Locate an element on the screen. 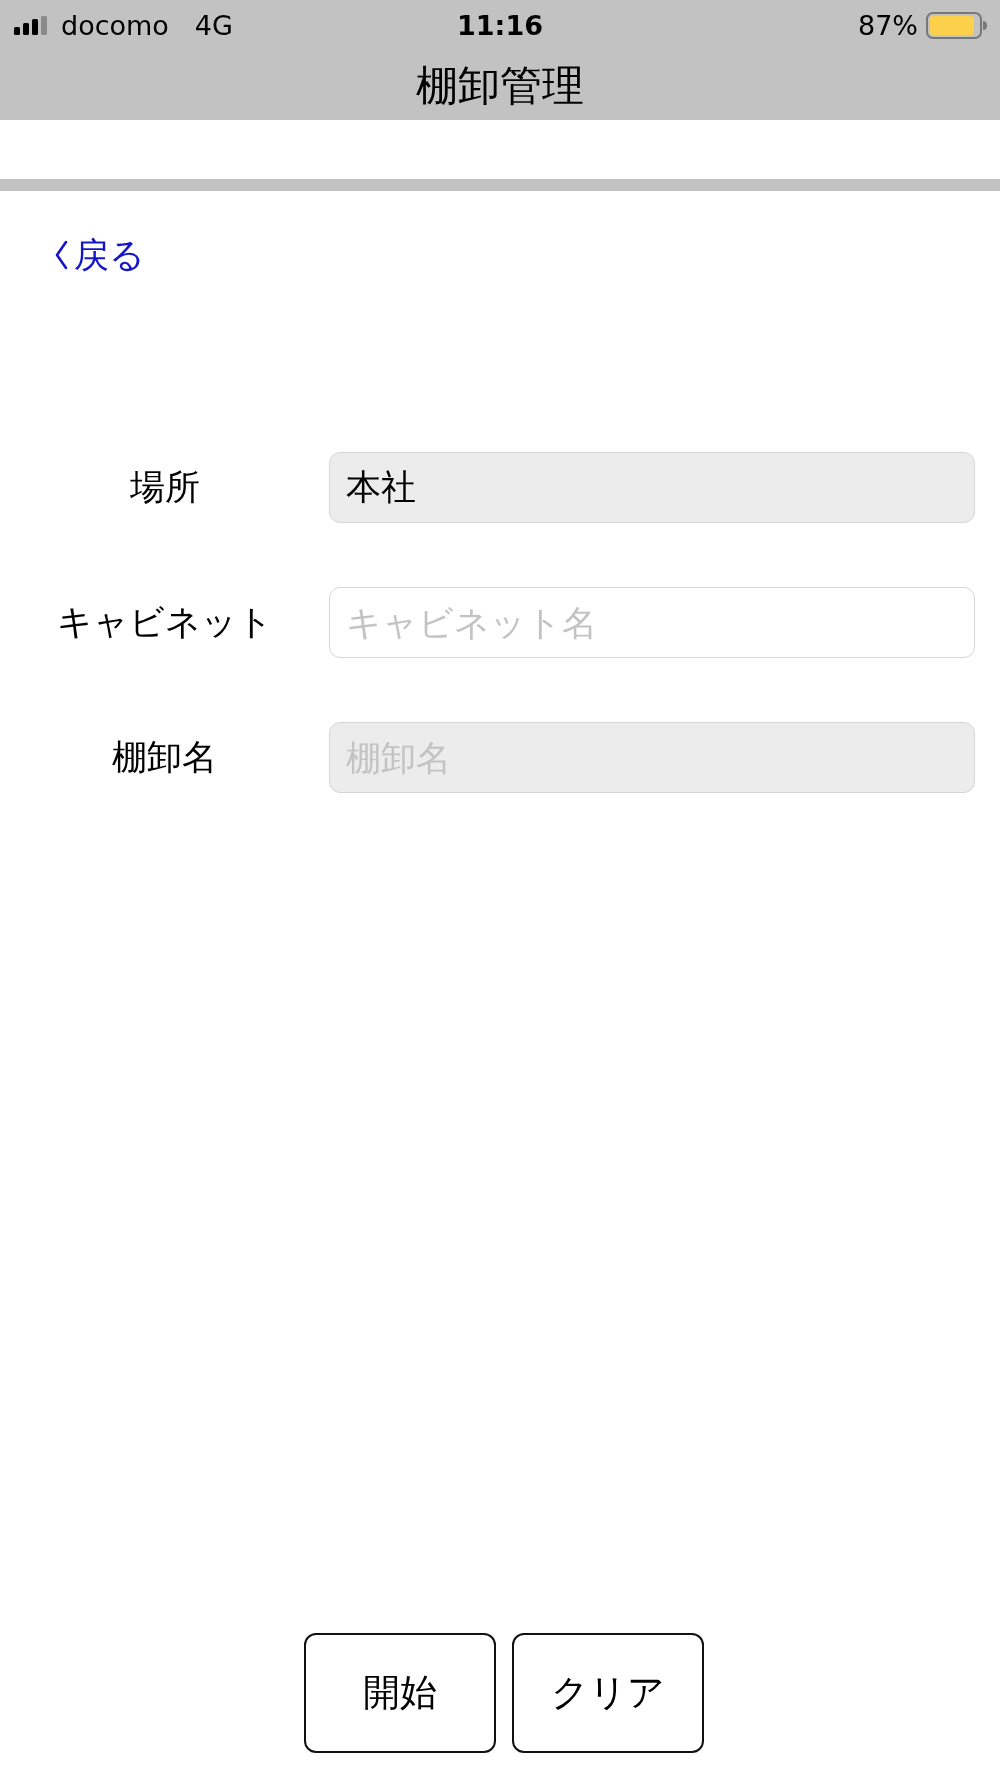 This screenshot has width=1000, height=1778. action-button: 開始 is located at coordinates (400, 1693).